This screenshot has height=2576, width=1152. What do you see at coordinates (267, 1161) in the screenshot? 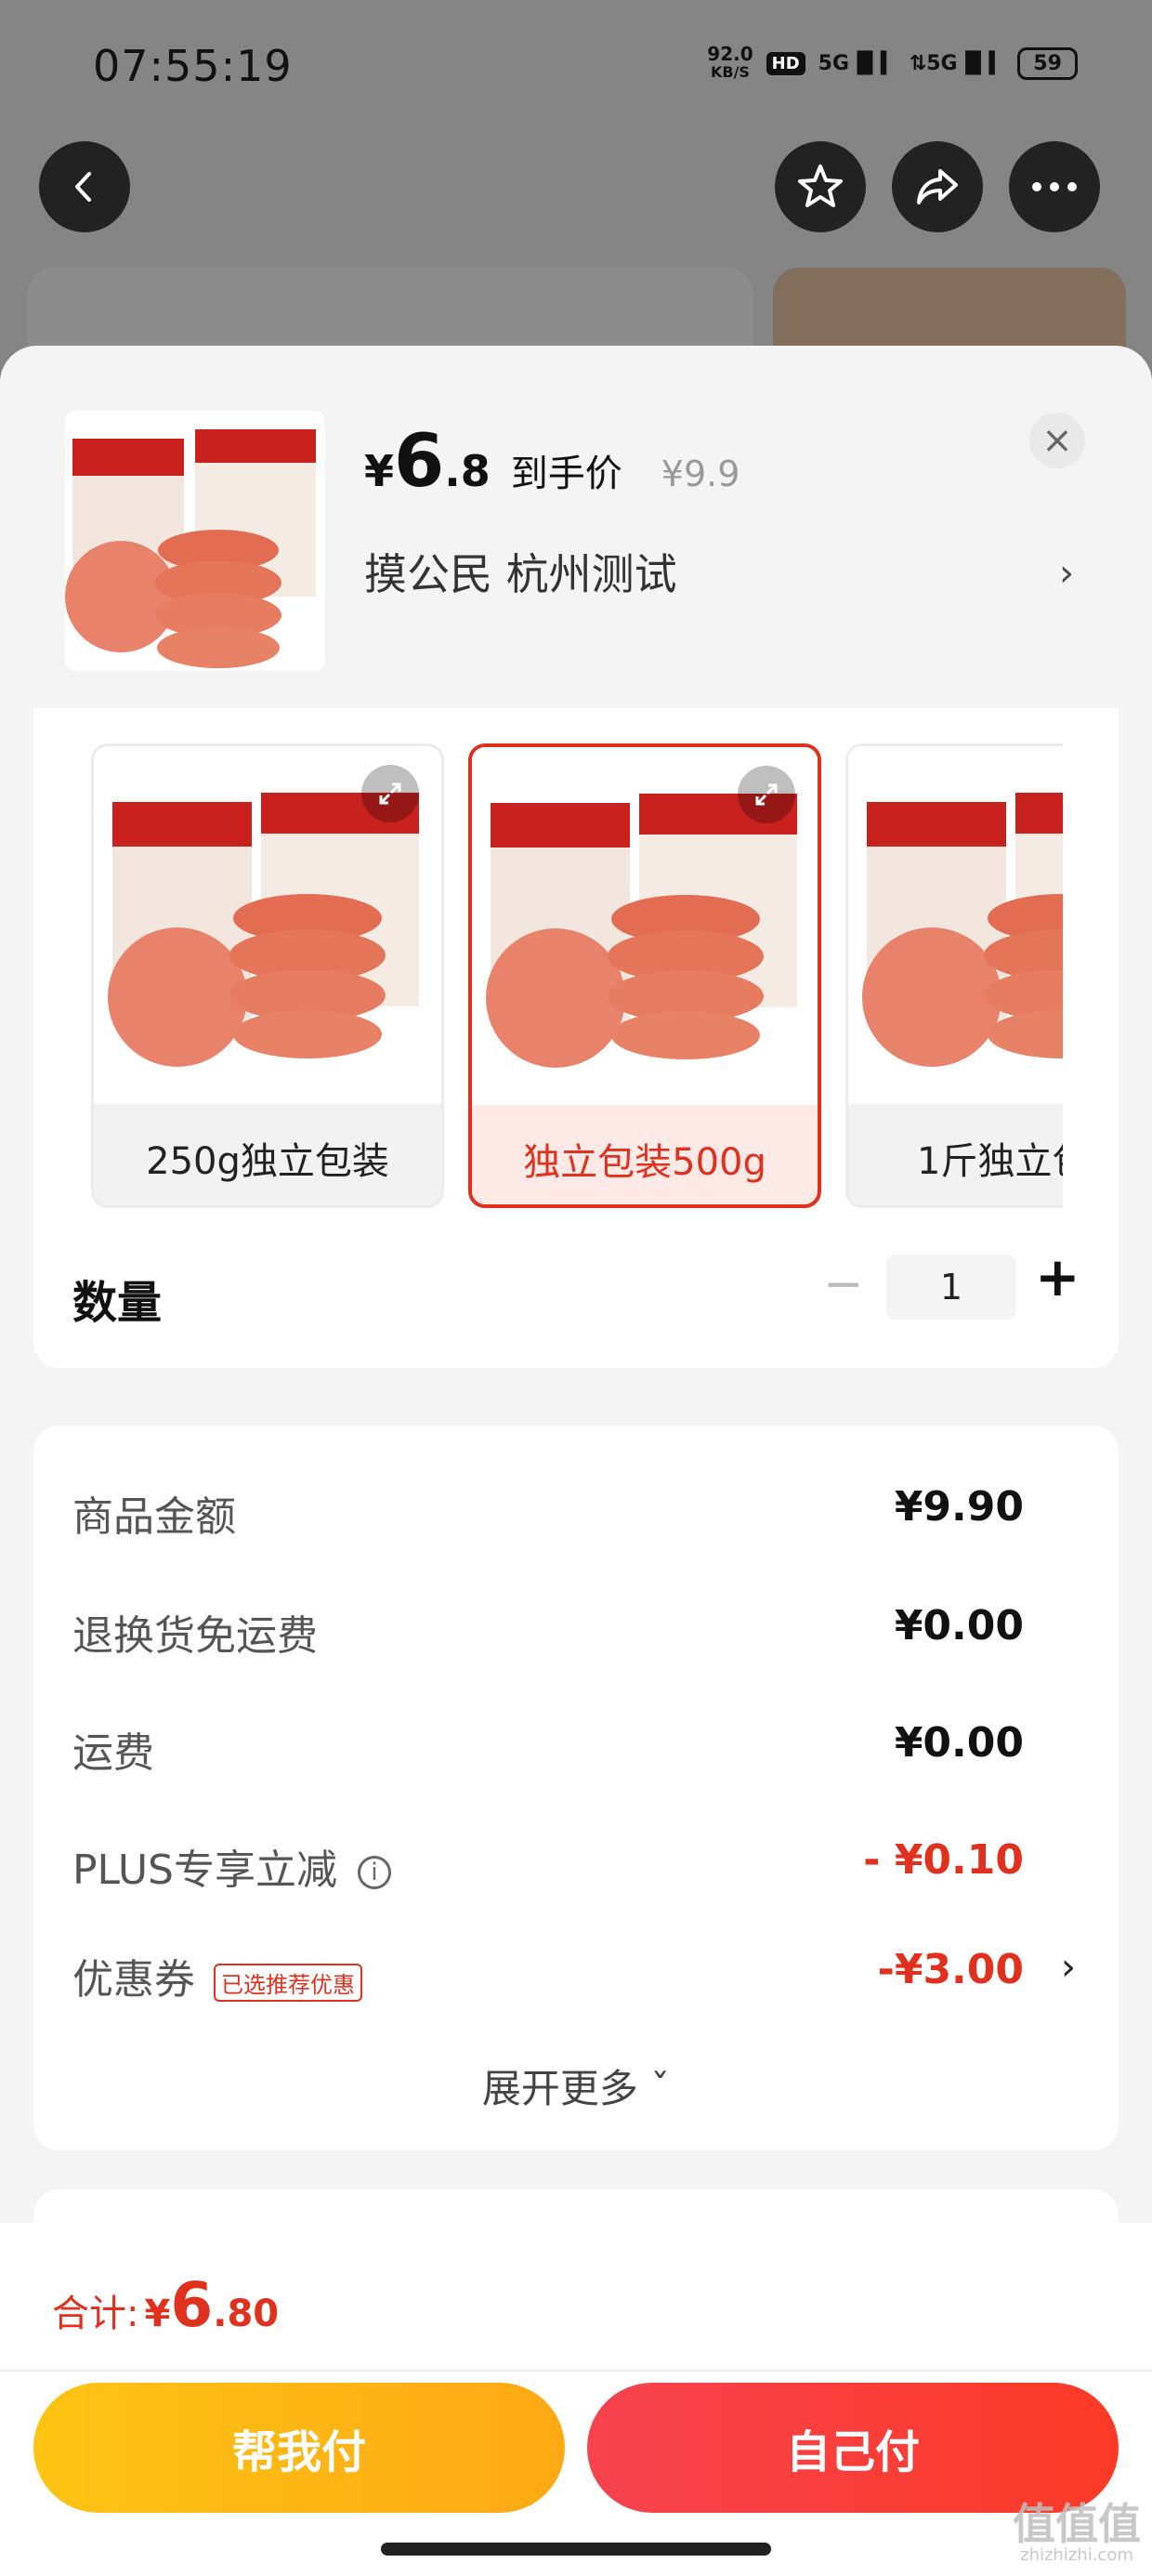
I see `sku-label: 250g独立包装` at bounding box center [267, 1161].